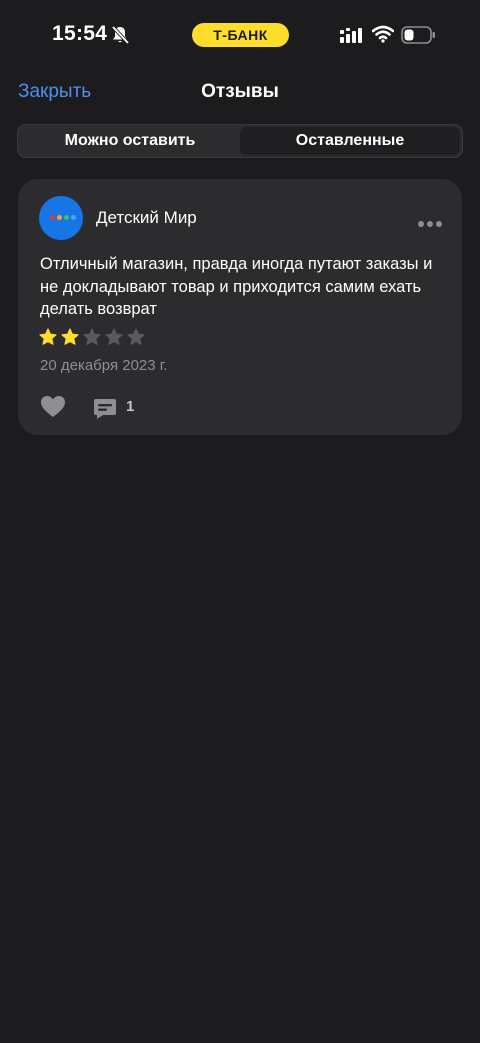 The height and width of the screenshot is (1043, 480). I want to click on review-date: 20 декабря 2023 г., so click(104, 365).